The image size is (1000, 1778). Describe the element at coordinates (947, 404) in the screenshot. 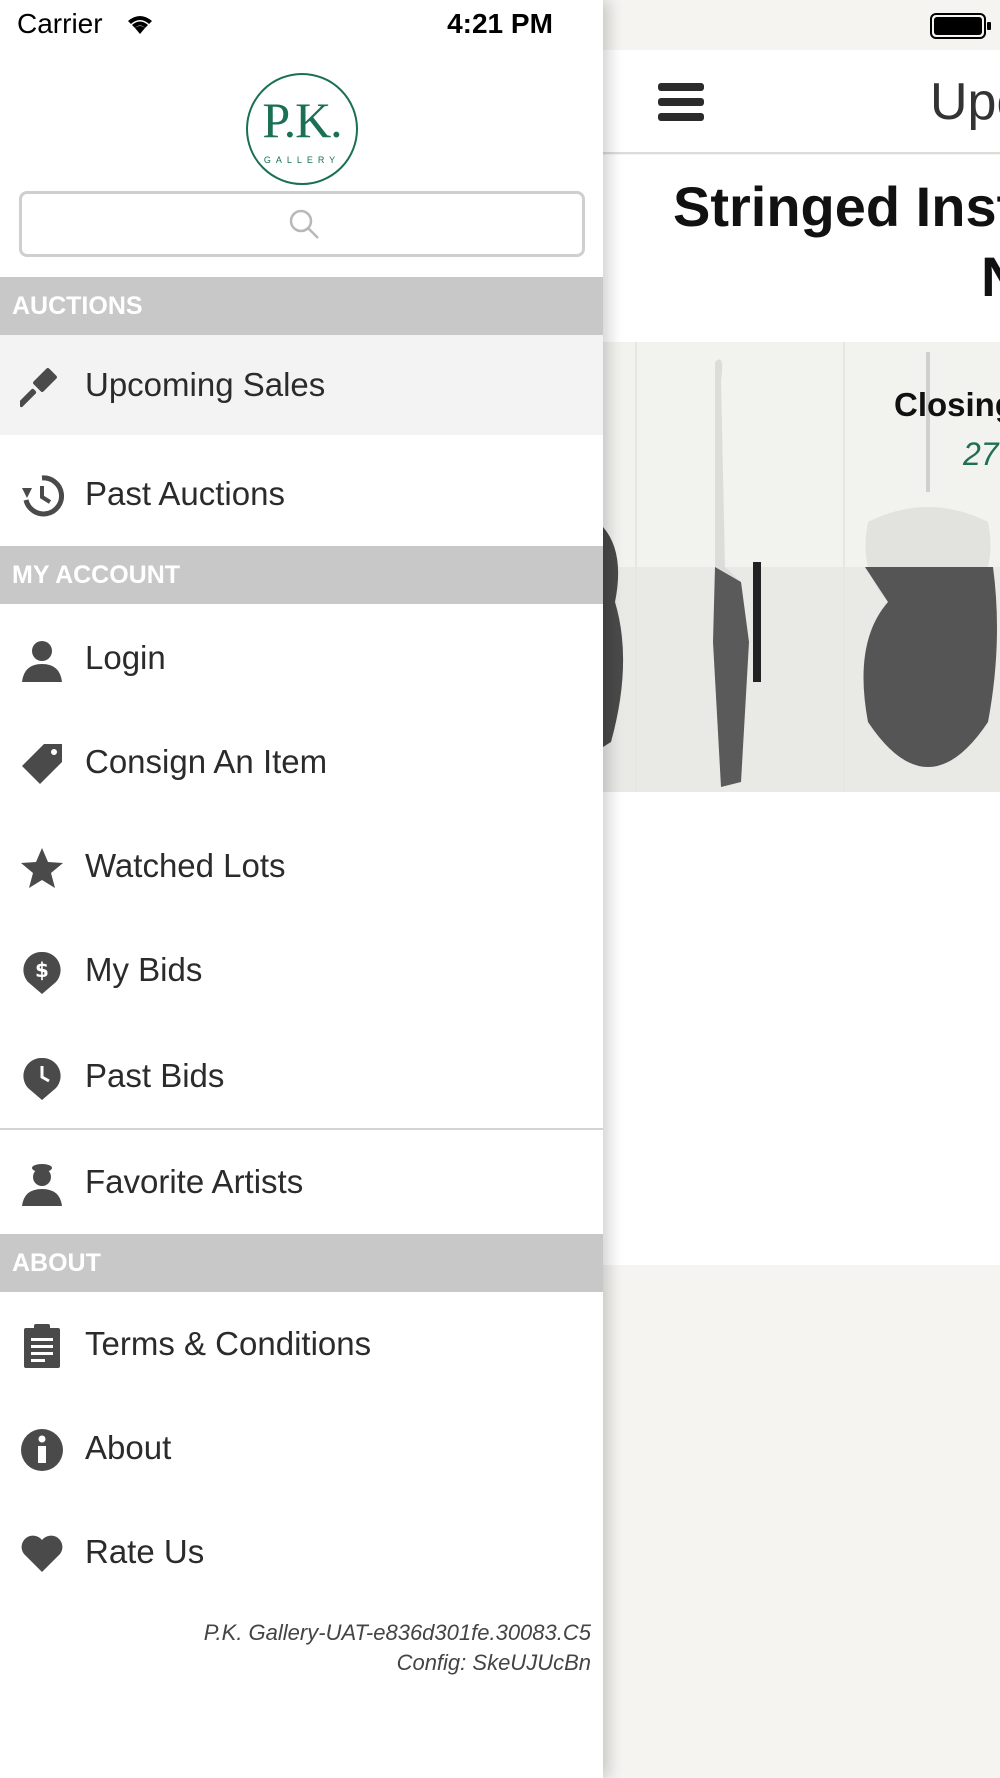

I see `sale-closing-label: Closing` at that location.